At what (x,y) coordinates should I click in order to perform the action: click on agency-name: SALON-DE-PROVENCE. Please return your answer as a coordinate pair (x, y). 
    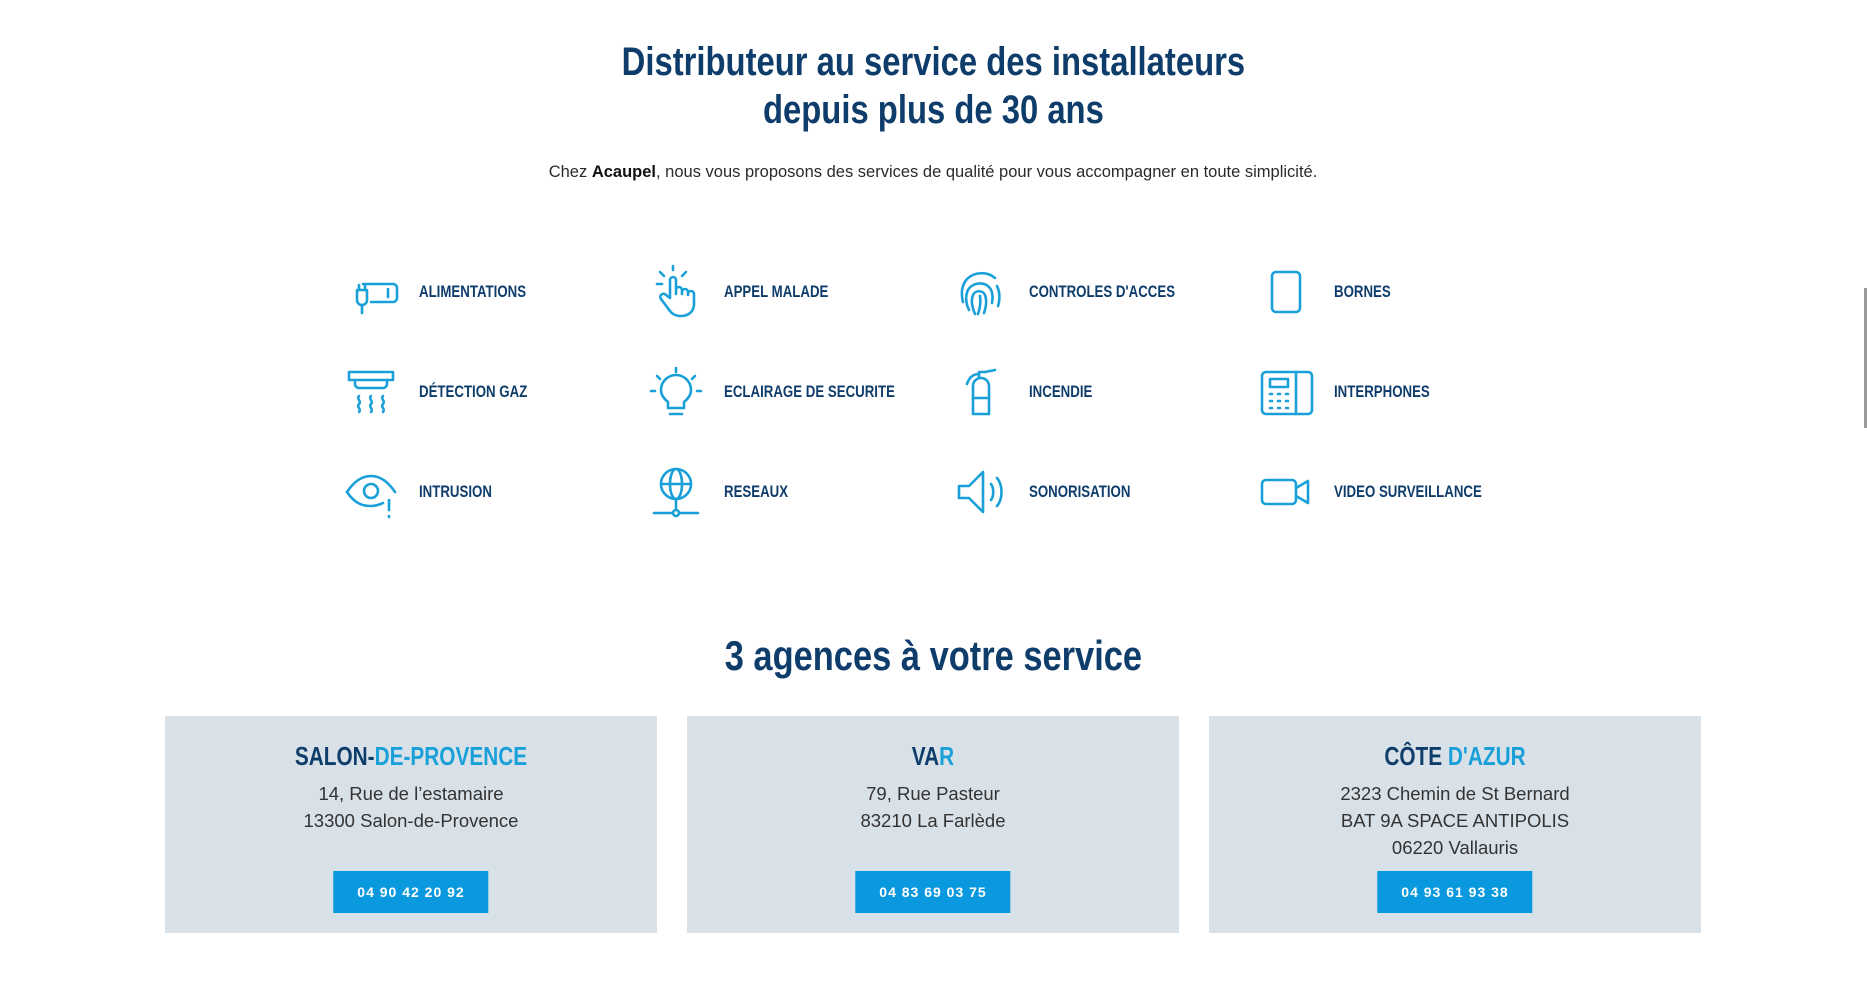
    Looking at the image, I should click on (411, 756).